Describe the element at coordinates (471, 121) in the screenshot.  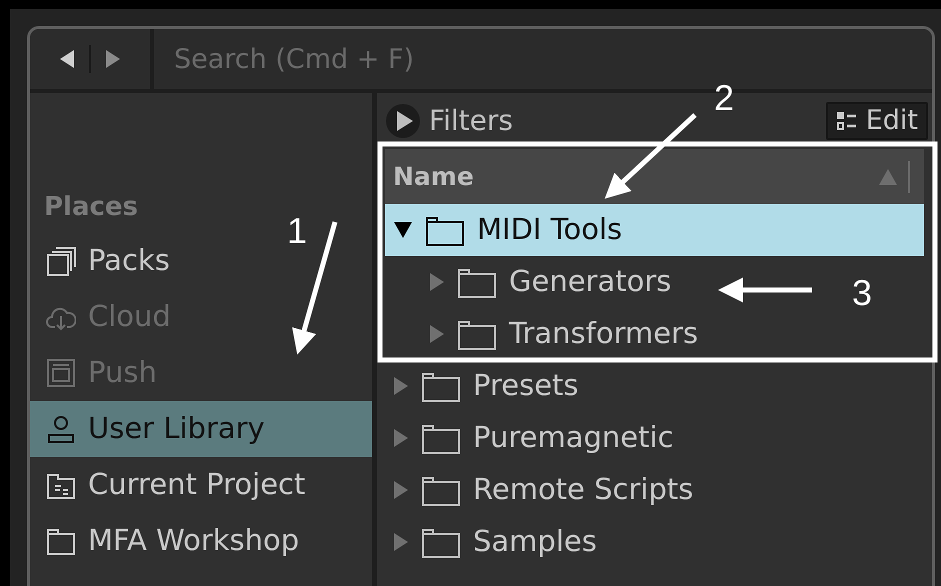
I see `filters-label: Filters` at that location.